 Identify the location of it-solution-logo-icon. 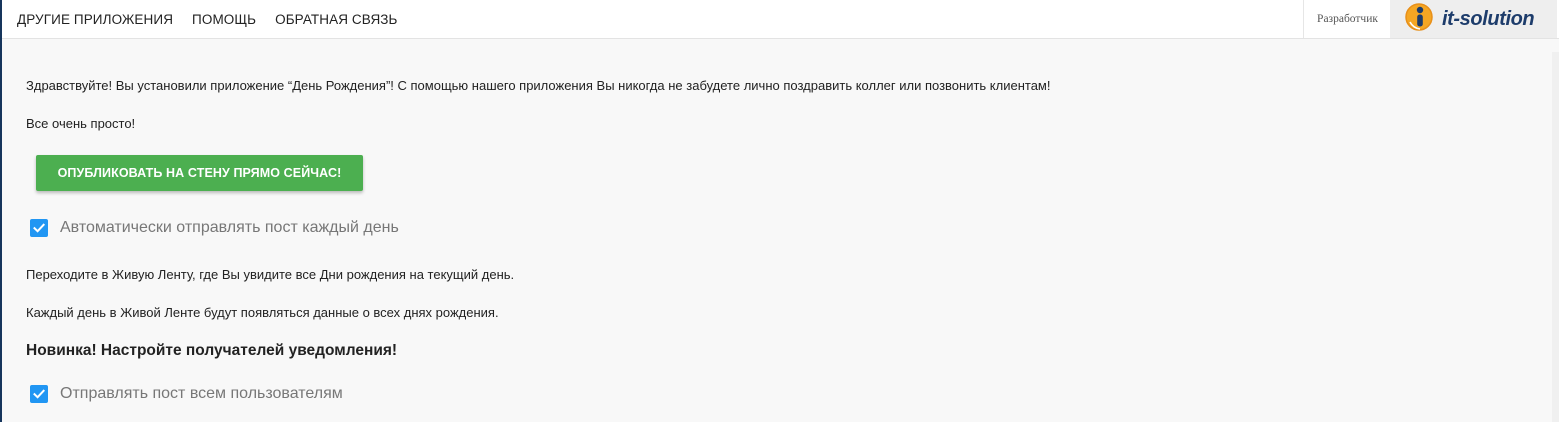
(1419, 19).